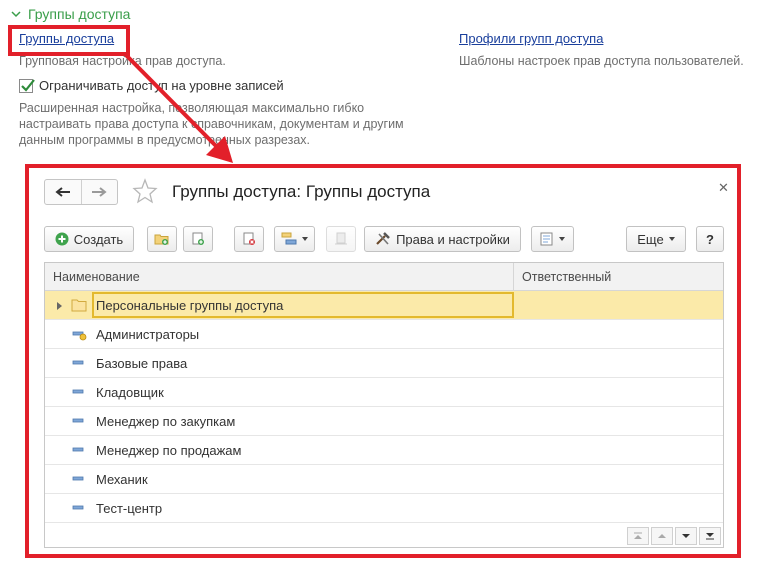  Describe the element at coordinates (145, 191) in the screenshot. I see `favorite-star-icon` at that location.